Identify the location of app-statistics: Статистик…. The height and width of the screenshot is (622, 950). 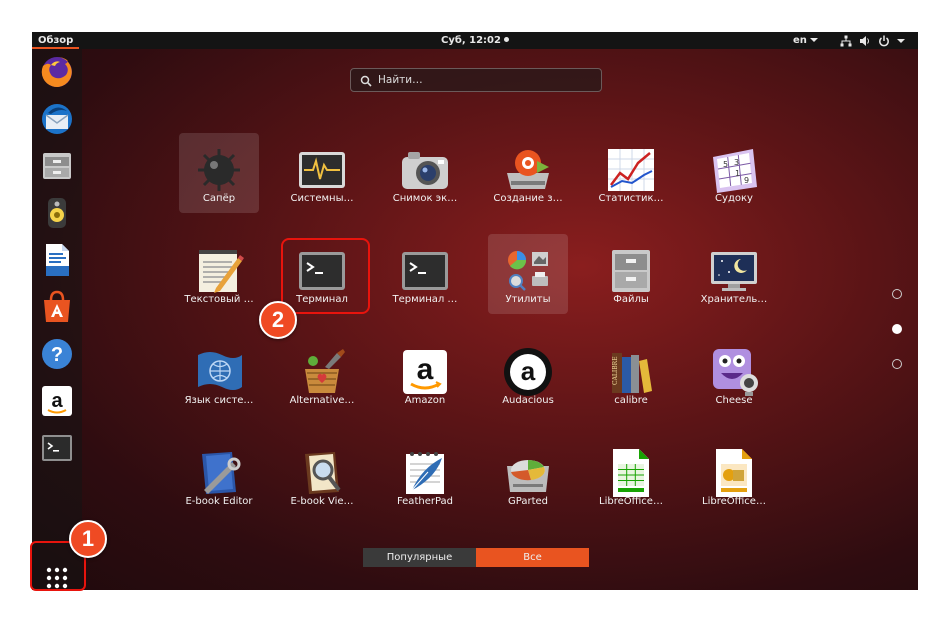
(631, 178).